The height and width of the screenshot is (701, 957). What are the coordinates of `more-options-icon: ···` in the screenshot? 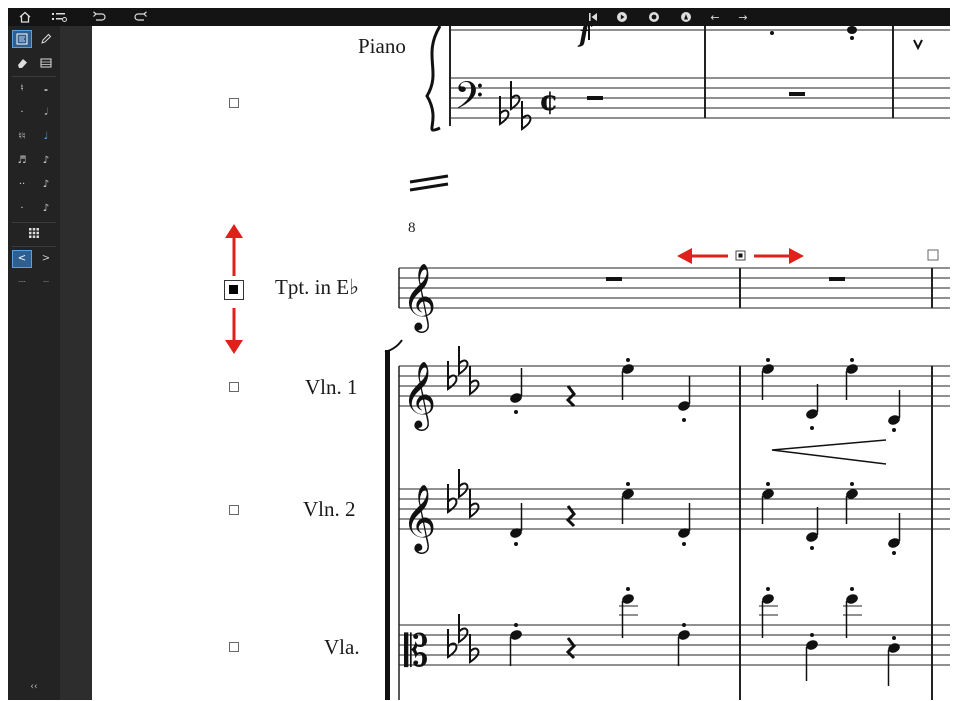 It's located at (46, 283).